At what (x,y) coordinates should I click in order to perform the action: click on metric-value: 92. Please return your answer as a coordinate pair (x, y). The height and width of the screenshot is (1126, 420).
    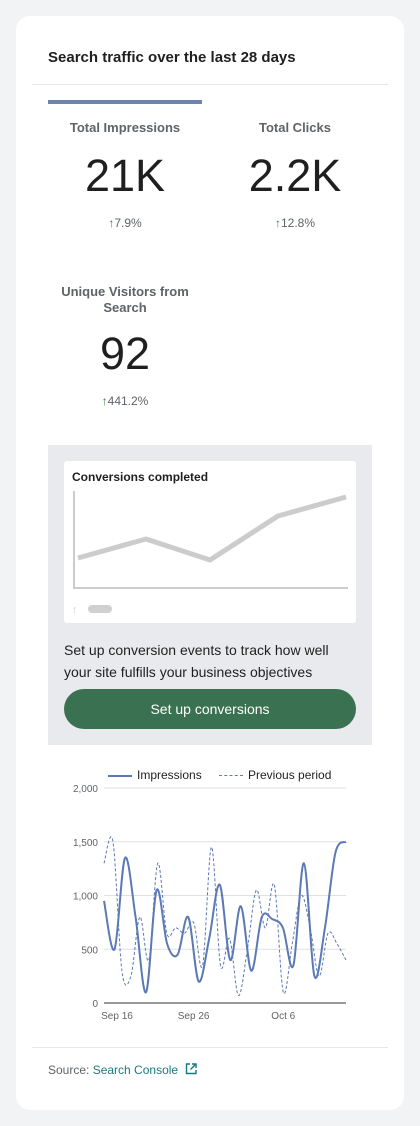
    Looking at the image, I should click on (125, 353).